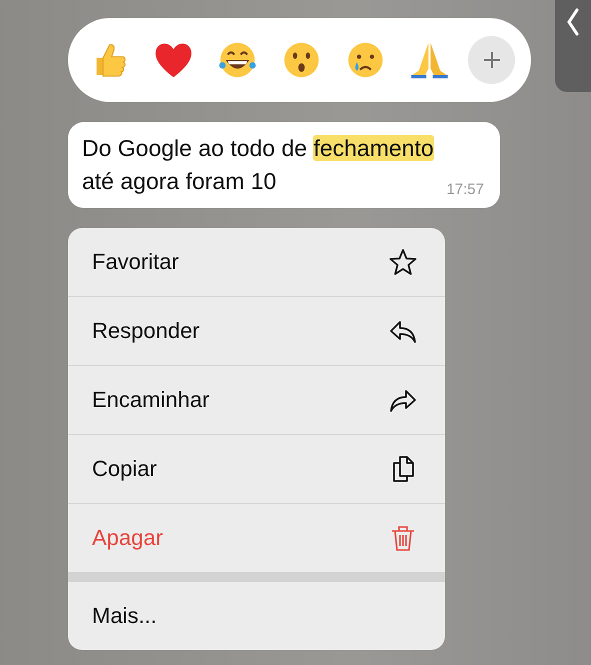  What do you see at coordinates (573, 22) in the screenshot?
I see `back-chevron-icon` at bounding box center [573, 22].